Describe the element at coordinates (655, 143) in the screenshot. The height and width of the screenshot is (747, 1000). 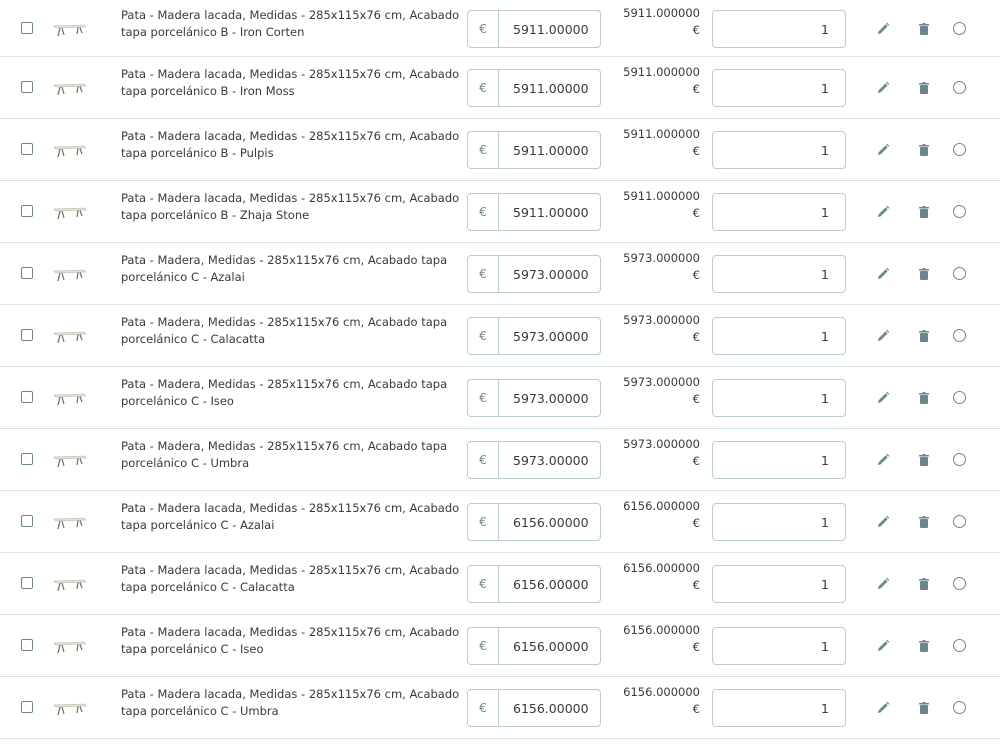
I see `total-price: 5911.000000 €` at that location.